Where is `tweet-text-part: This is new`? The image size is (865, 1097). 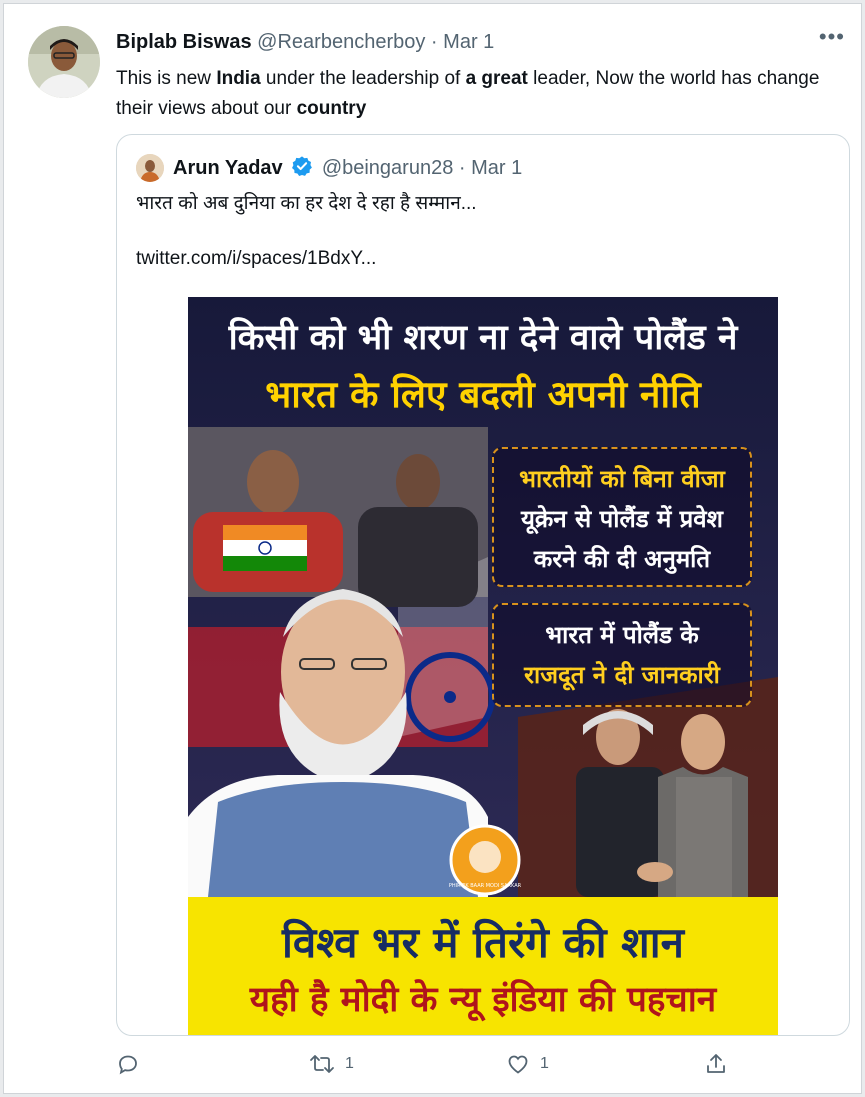
tweet-text-part: This is new is located at coordinates (166, 78).